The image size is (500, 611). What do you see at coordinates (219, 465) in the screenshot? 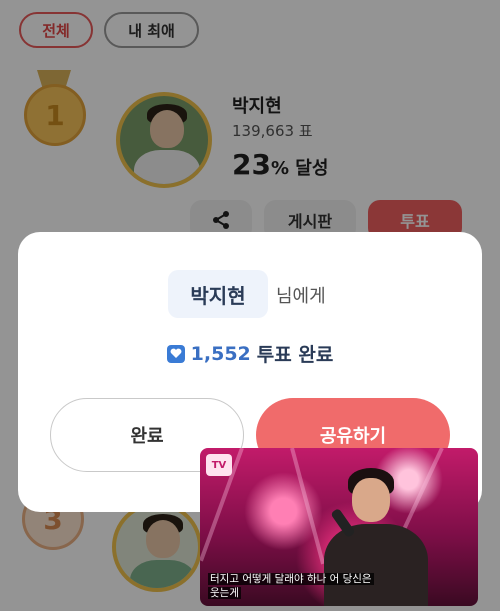
I see `channel-logo-icon: TV` at bounding box center [219, 465].